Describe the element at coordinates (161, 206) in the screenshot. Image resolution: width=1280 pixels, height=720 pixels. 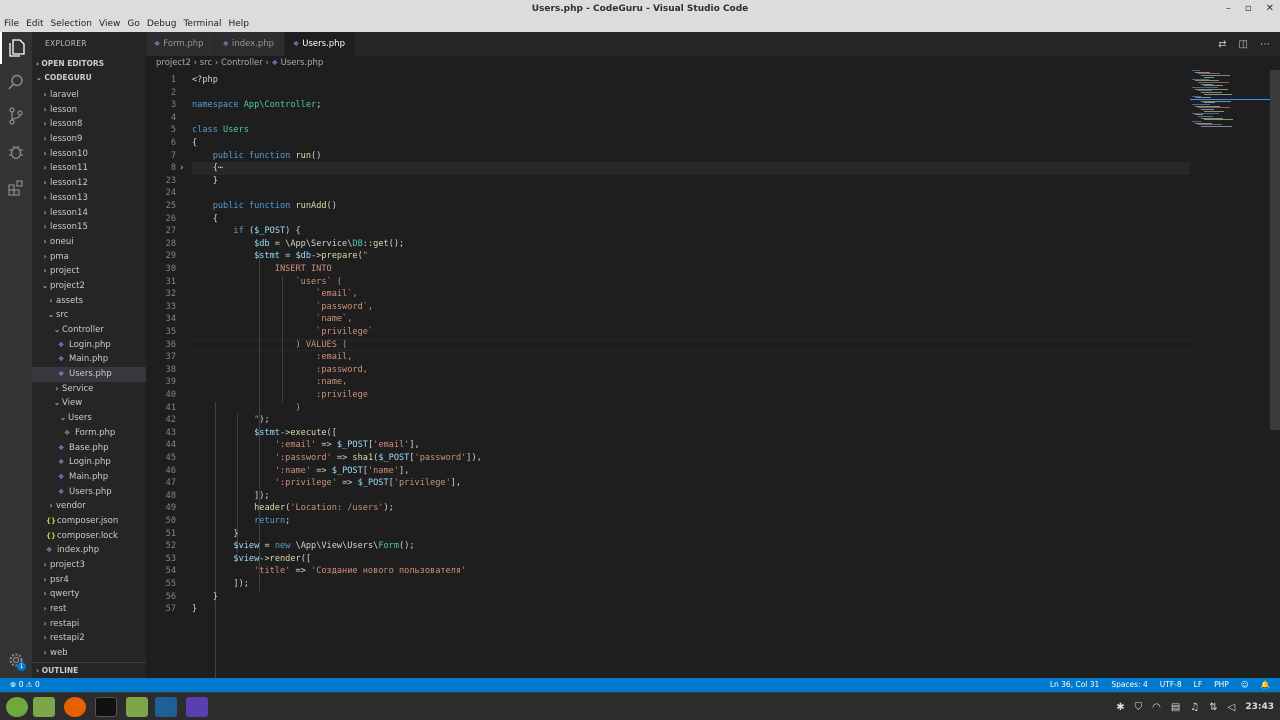
I see `line-number: 25` at that location.